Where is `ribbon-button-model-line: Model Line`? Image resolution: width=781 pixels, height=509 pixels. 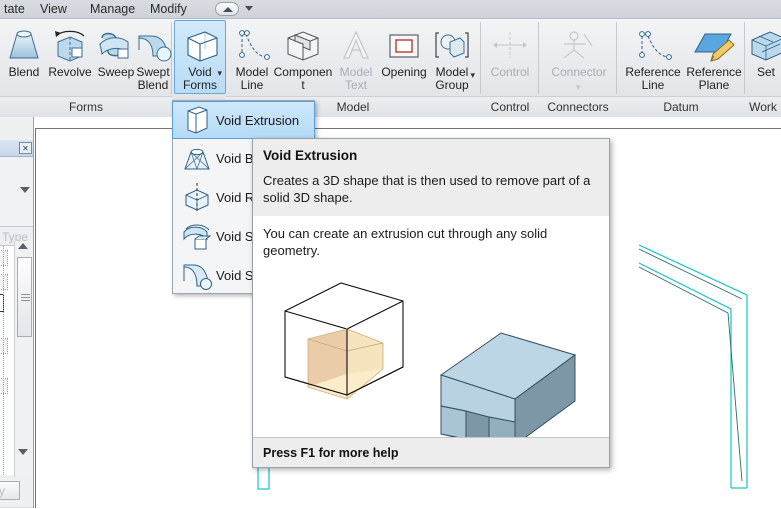 ribbon-button-model-line: Model Line is located at coordinates (252, 58).